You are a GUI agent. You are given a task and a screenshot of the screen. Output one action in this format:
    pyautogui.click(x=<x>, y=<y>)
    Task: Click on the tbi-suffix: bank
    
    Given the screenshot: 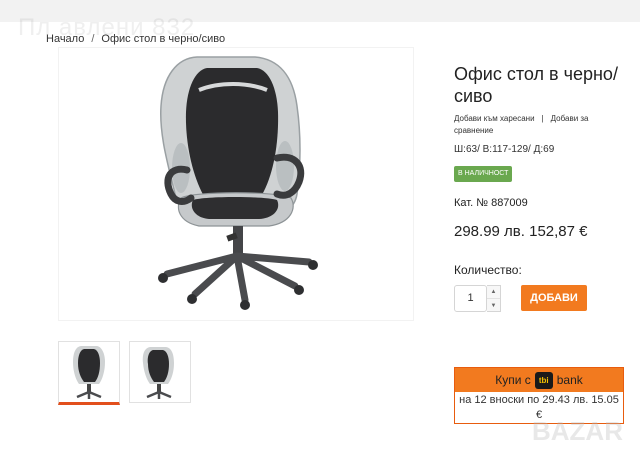 What is the action you would take?
    pyautogui.click(x=569, y=380)
    